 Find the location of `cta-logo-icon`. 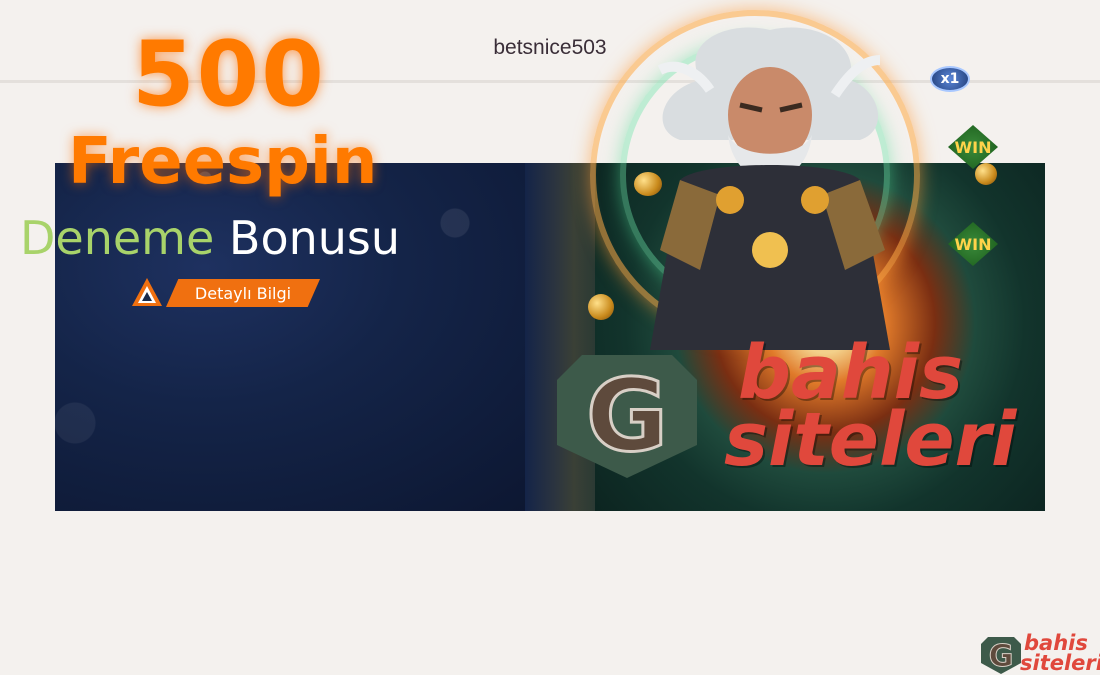

cta-logo-icon is located at coordinates (147, 293).